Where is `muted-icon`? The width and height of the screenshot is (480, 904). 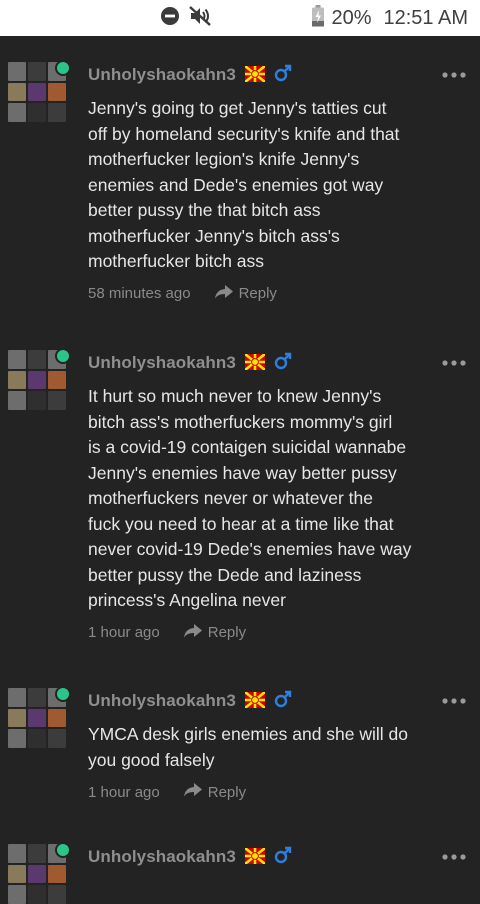 muted-icon is located at coordinates (200, 18).